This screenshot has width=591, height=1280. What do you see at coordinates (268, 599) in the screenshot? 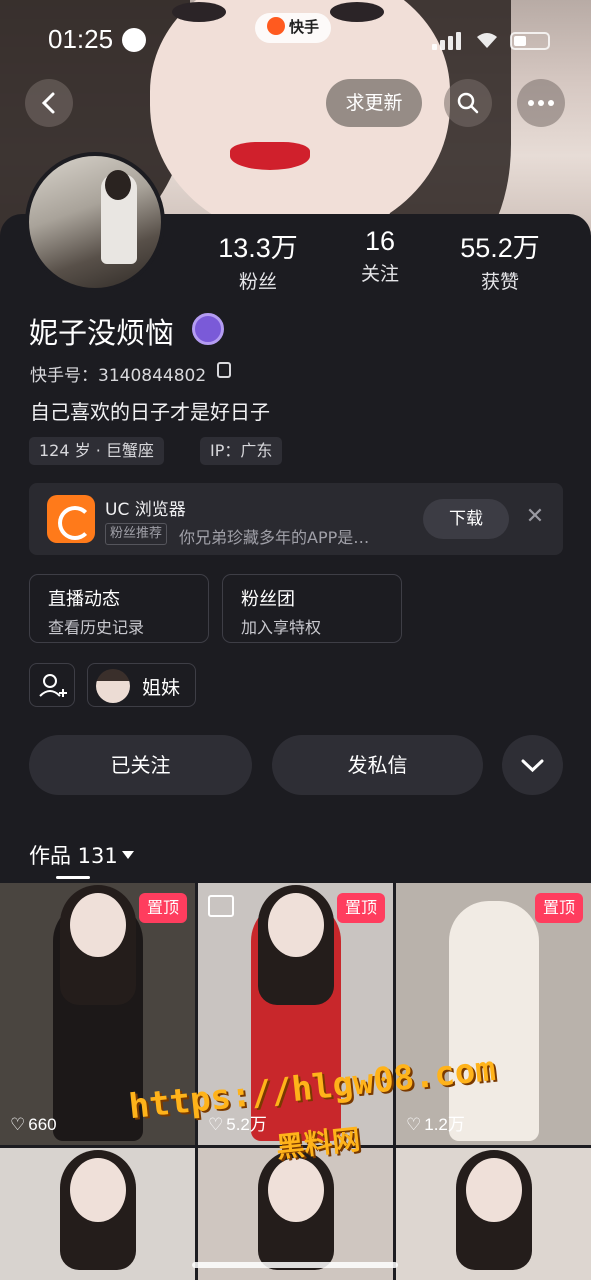
I see `card-title: 粉丝团` at bounding box center [268, 599].